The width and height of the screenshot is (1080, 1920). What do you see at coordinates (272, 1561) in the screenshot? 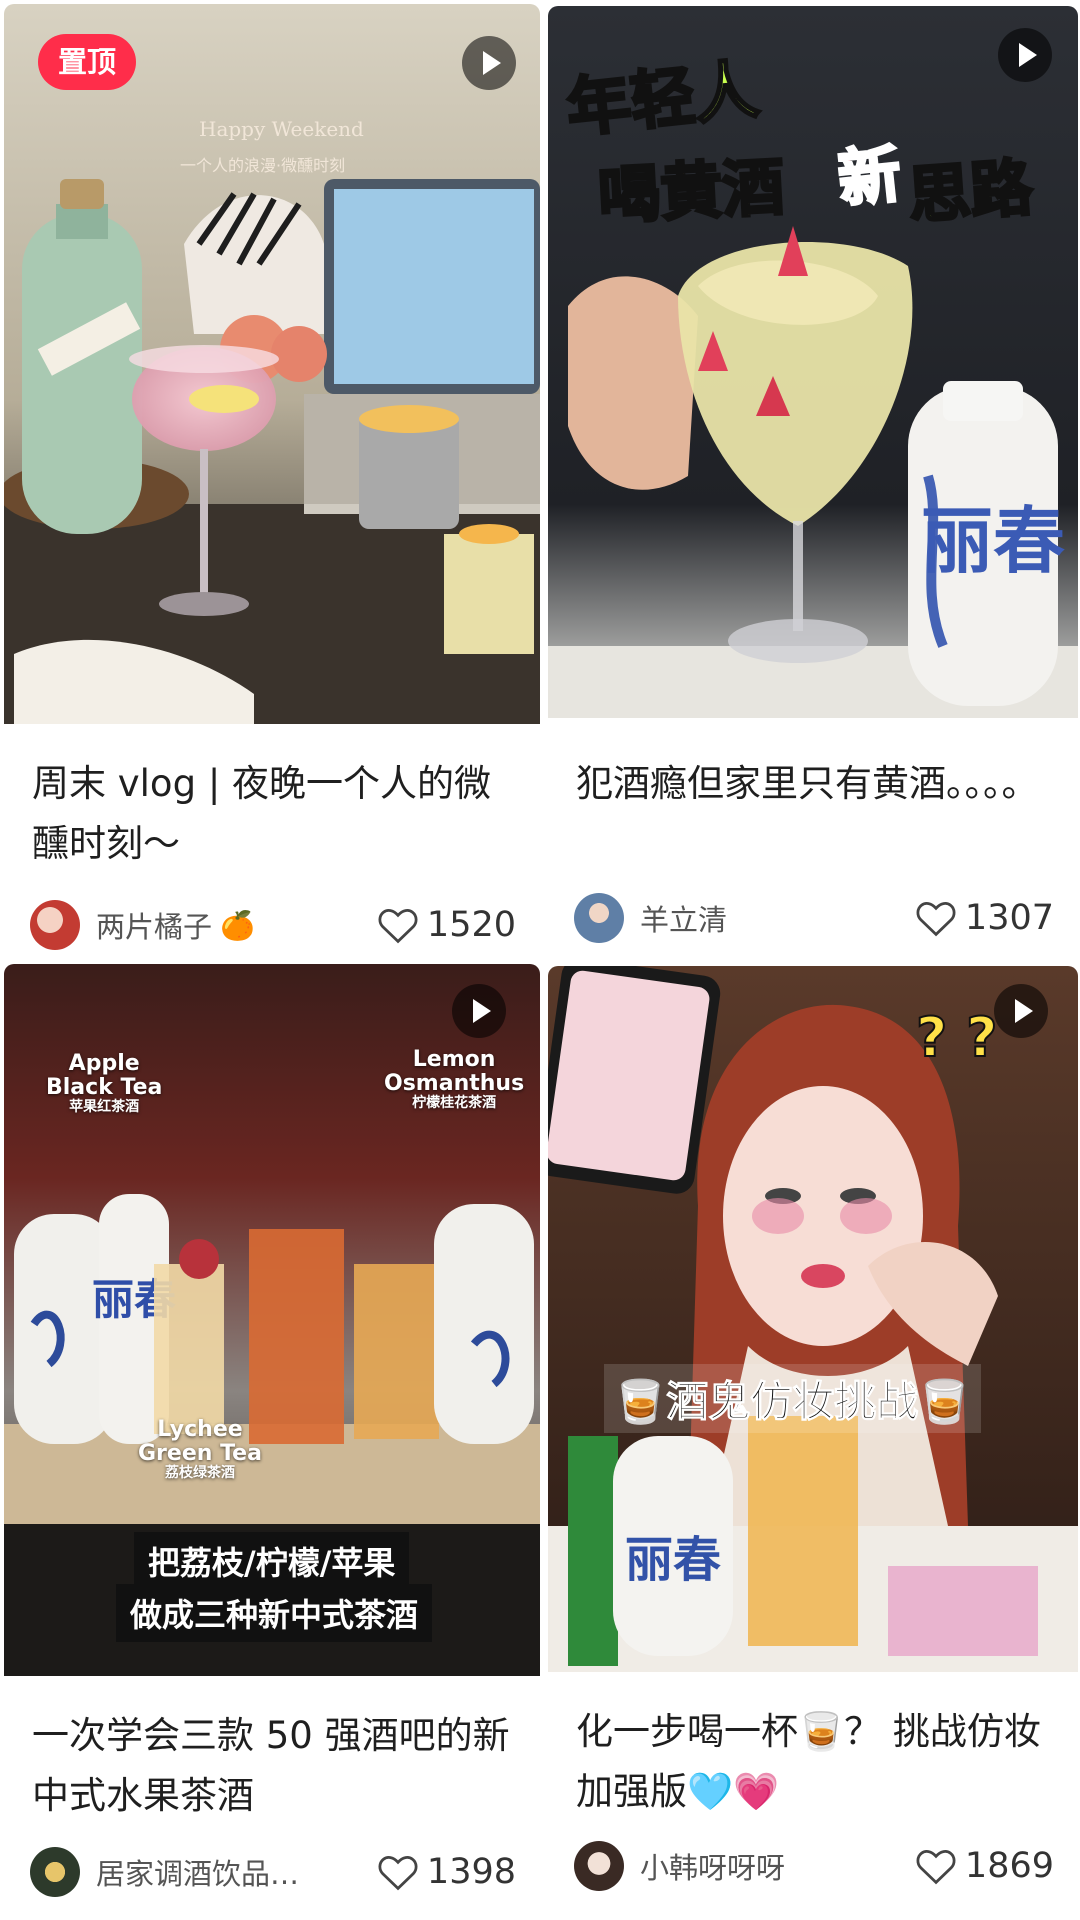
I see `caption-line-1: 把荔枝/柠檬/苹果` at bounding box center [272, 1561].